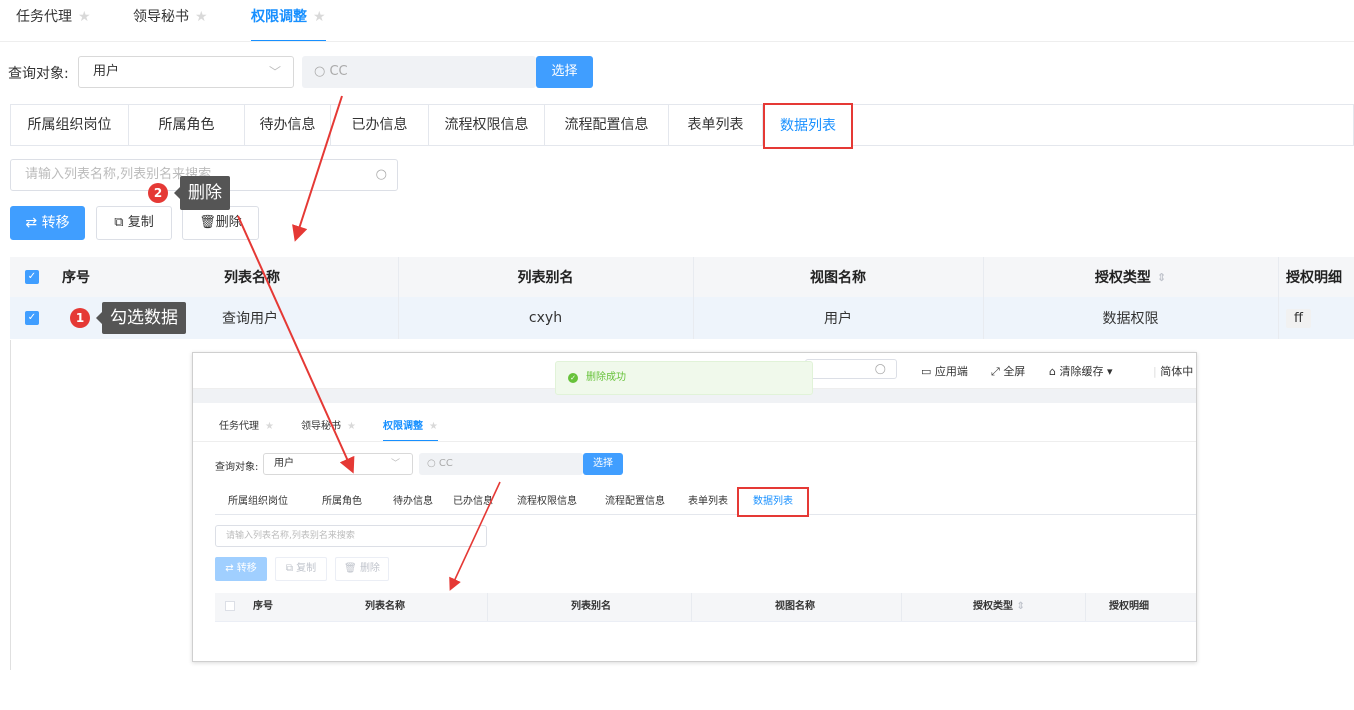  What do you see at coordinates (475, 536) in the screenshot?
I see `arrow-to-empty-table` at bounding box center [475, 536].